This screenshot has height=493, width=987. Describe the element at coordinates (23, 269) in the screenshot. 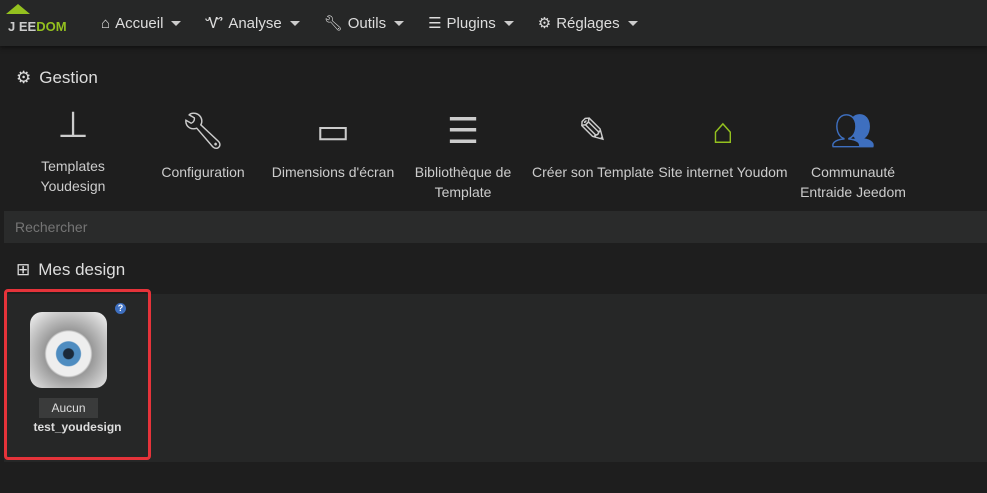

I see `table-icon: ⊞` at that location.